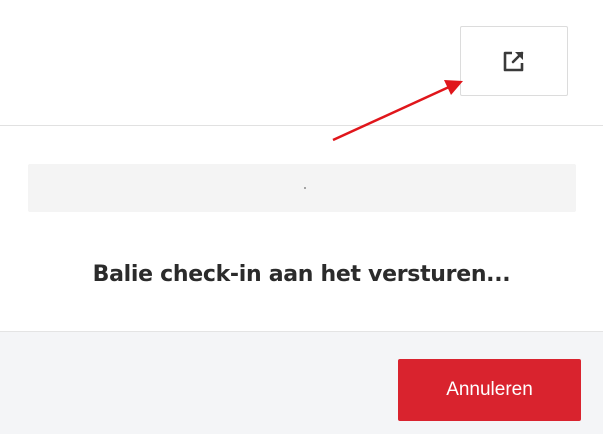 Image resolution: width=603 pixels, height=434 pixels. I want to click on external-link-icon, so click(514, 61).